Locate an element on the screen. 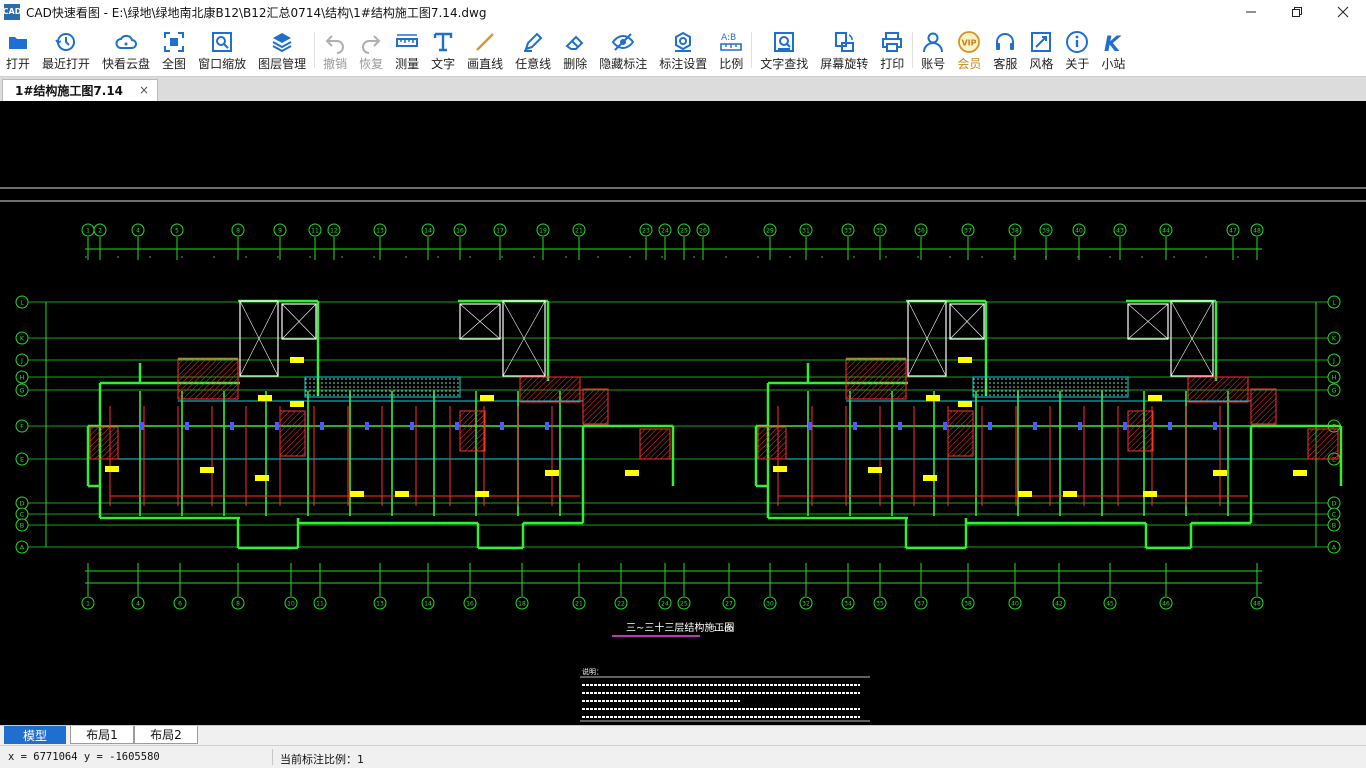 This screenshot has width=1366, height=768. axis-label-top: 12 is located at coordinates (334, 231).